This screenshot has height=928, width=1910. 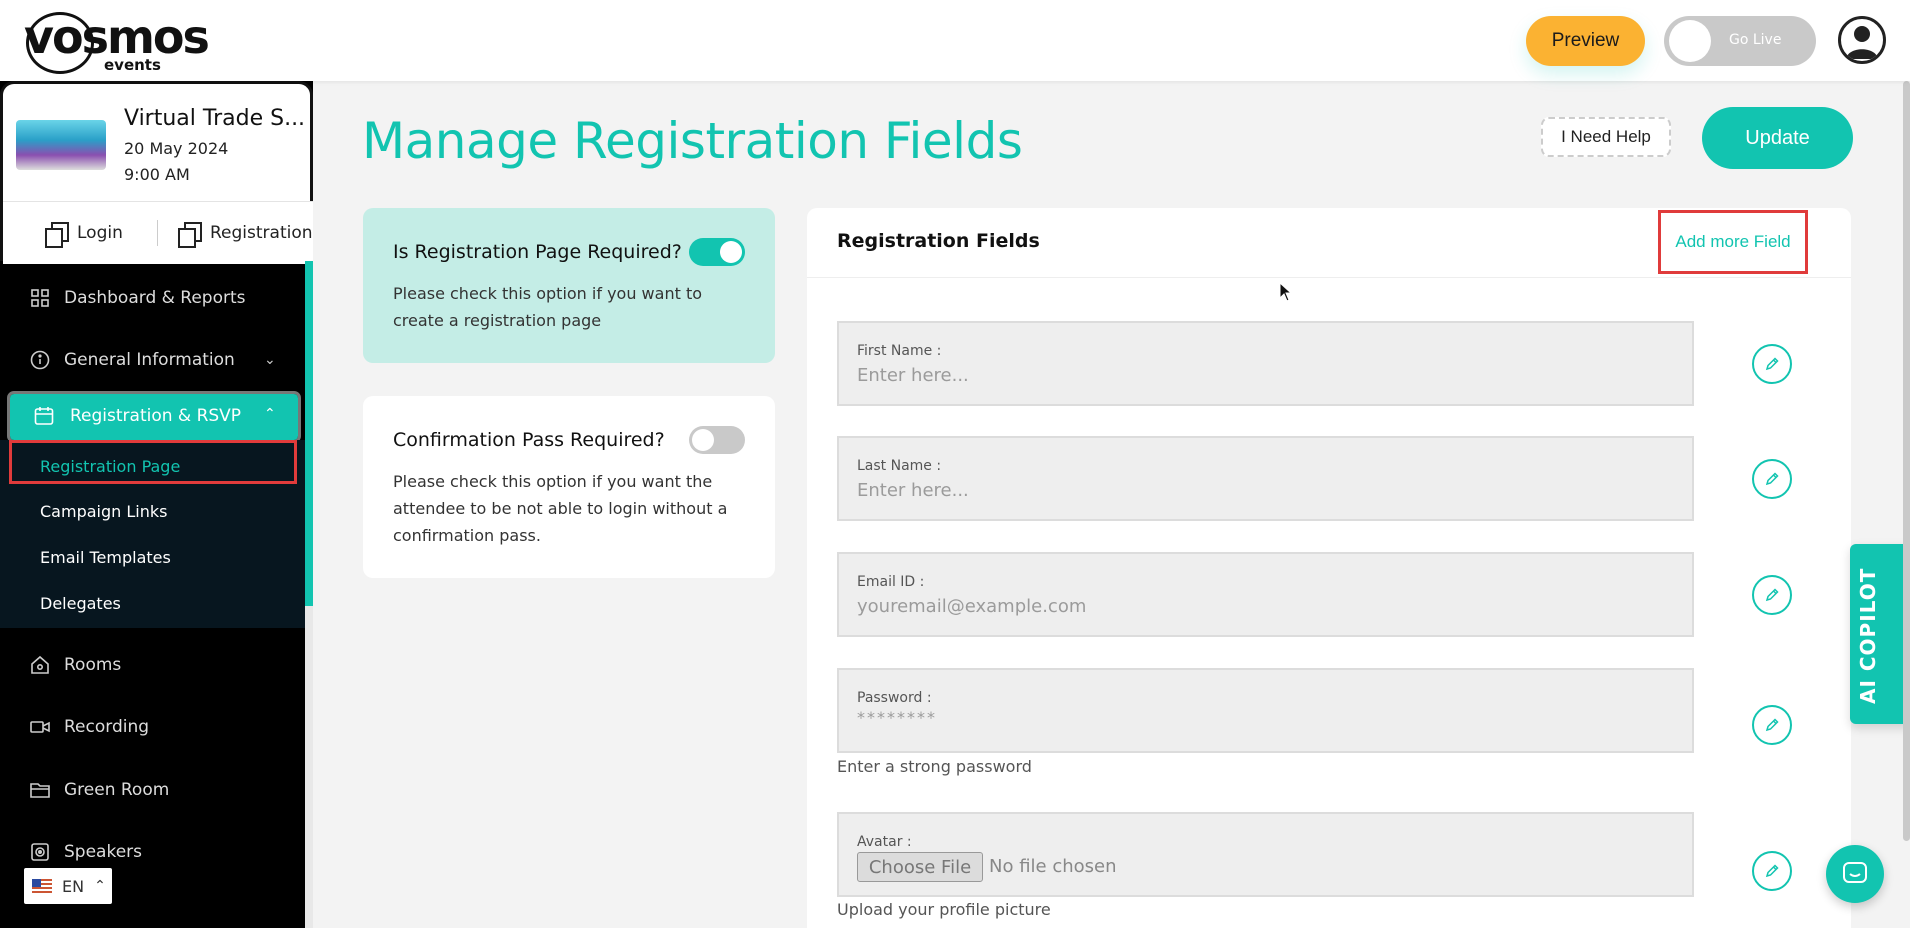 What do you see at coordinates (717, 252) in the screenshot?
I see `registration-required-toggle` at bounding box center [717, 252].